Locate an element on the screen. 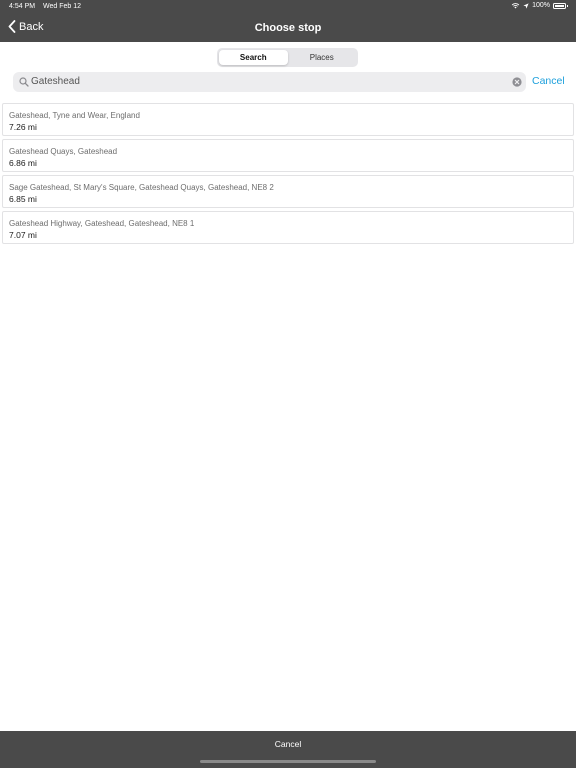 The width and height of the screenshot is (576, 768). battery-percent: 100% is located at coordinates (541, 5).